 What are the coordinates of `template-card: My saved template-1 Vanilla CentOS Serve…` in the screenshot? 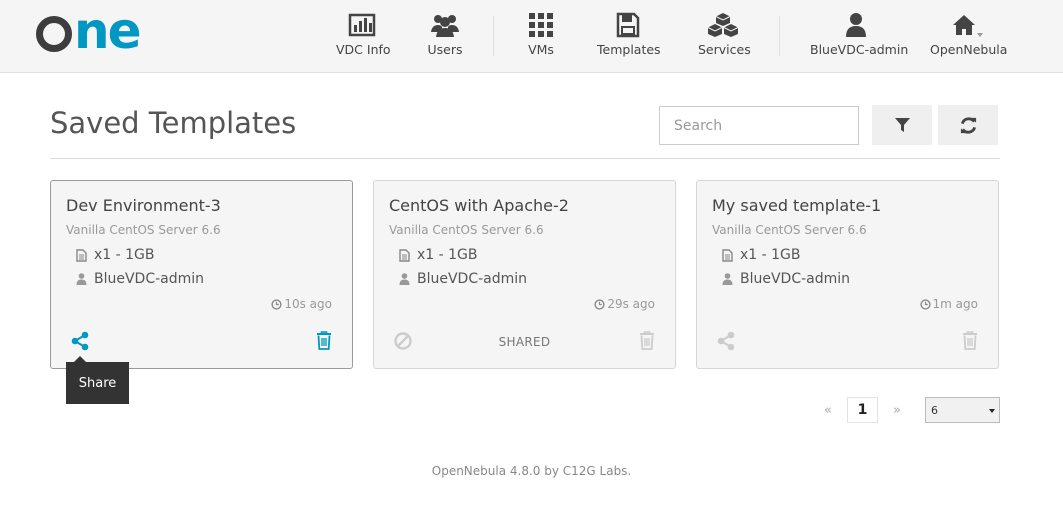 It's located at (847, 274).